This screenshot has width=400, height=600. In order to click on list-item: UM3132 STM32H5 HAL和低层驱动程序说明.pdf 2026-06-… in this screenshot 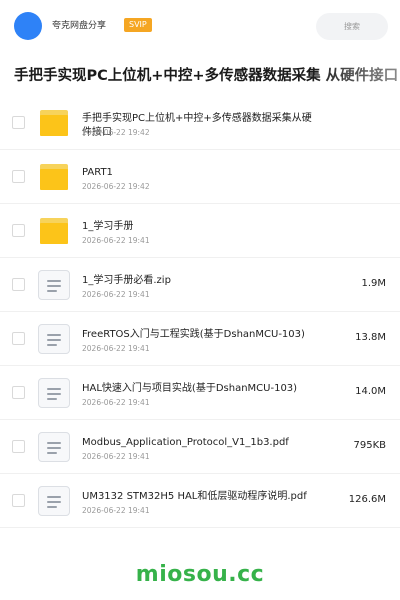, I will do `click(200, 501)`.